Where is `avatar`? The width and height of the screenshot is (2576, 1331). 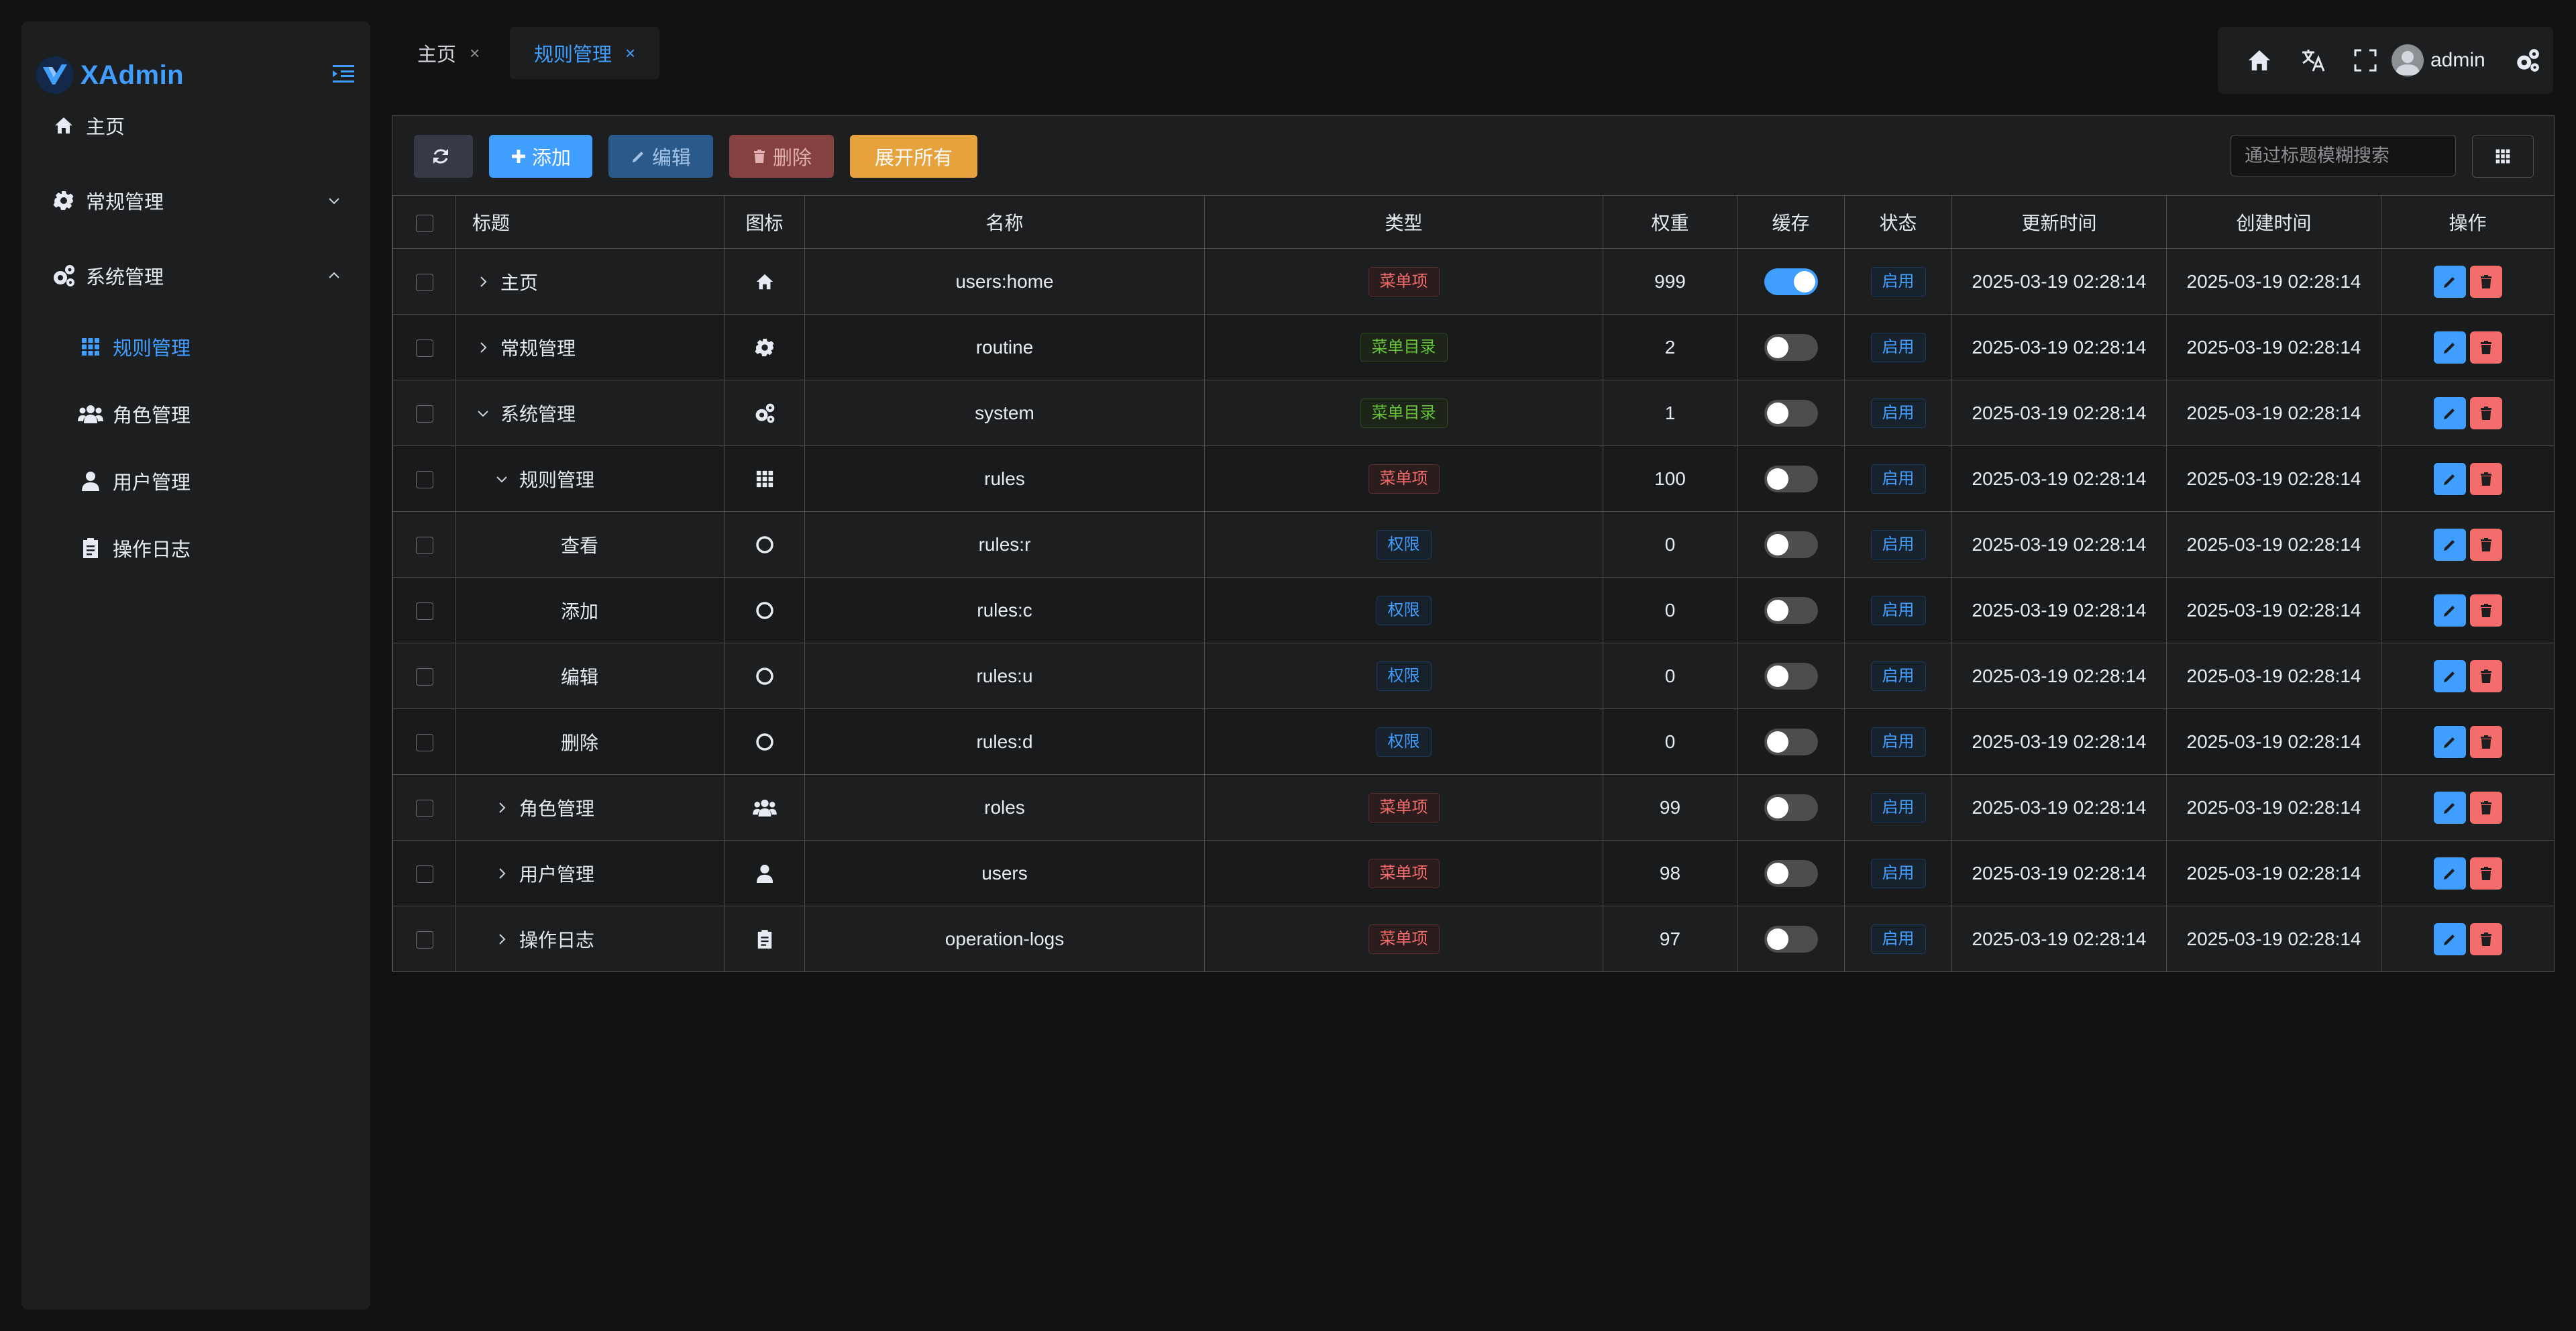
avatar is located at coordinates (2408, 60).